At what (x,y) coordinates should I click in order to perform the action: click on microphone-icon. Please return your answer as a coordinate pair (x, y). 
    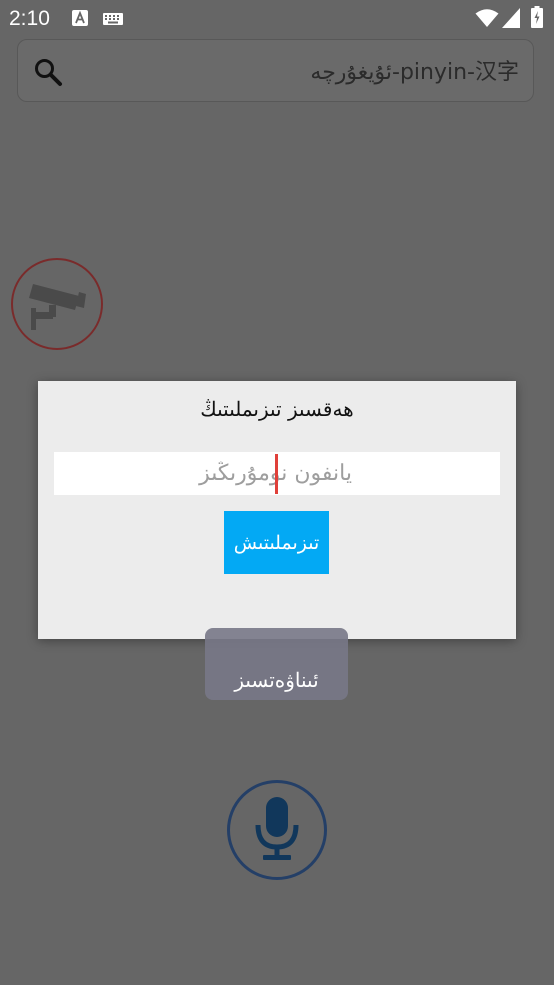
    Looking at the image, I should click on (277, 828).